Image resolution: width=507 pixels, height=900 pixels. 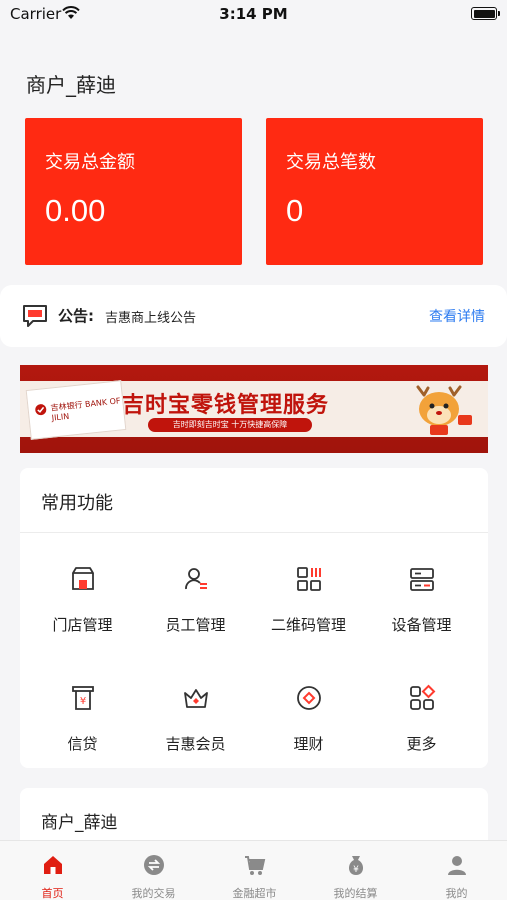 What do you see at coordinates (82, 733) in the screenshot?
I see `function-credit: ¥ 信贷` at bounding box center [82, 733].